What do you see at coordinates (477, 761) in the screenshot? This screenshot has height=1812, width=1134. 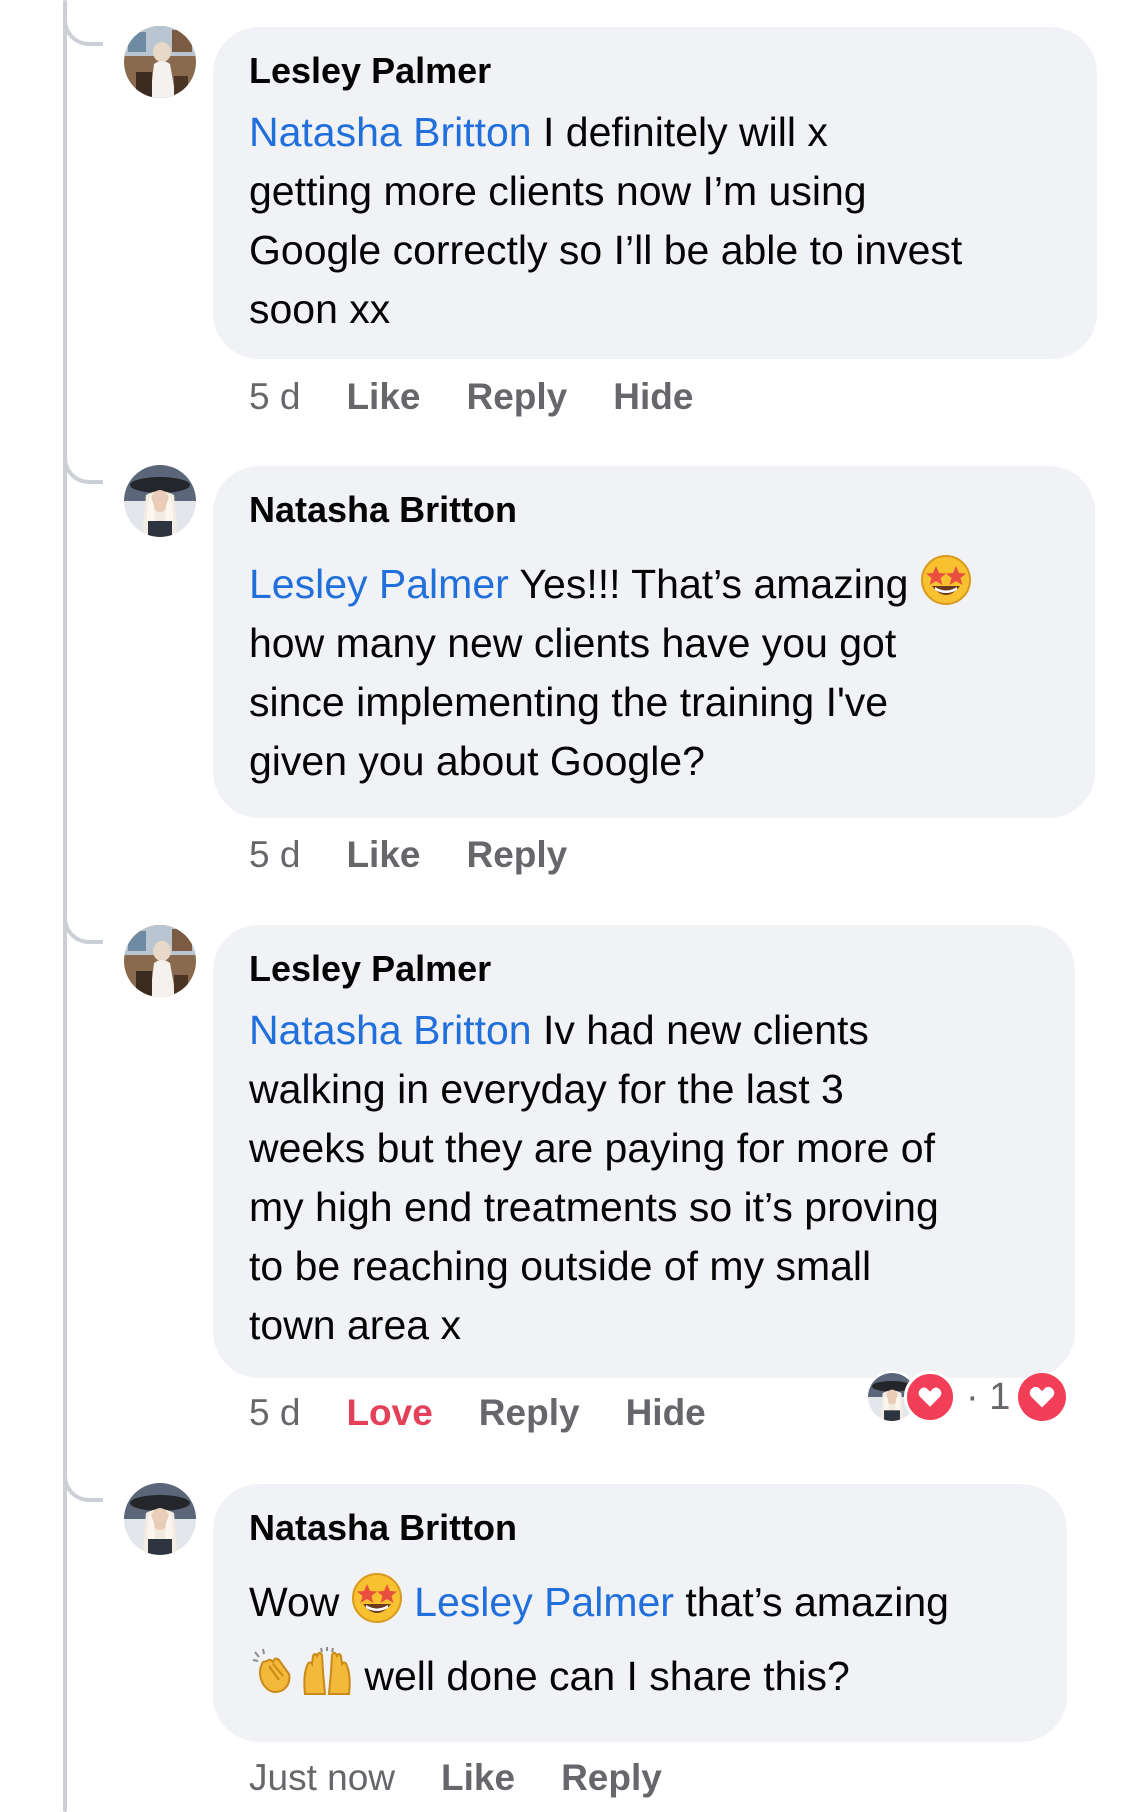 I see `comment-text-line: given you about Google?` at bounding box center [477, 761].